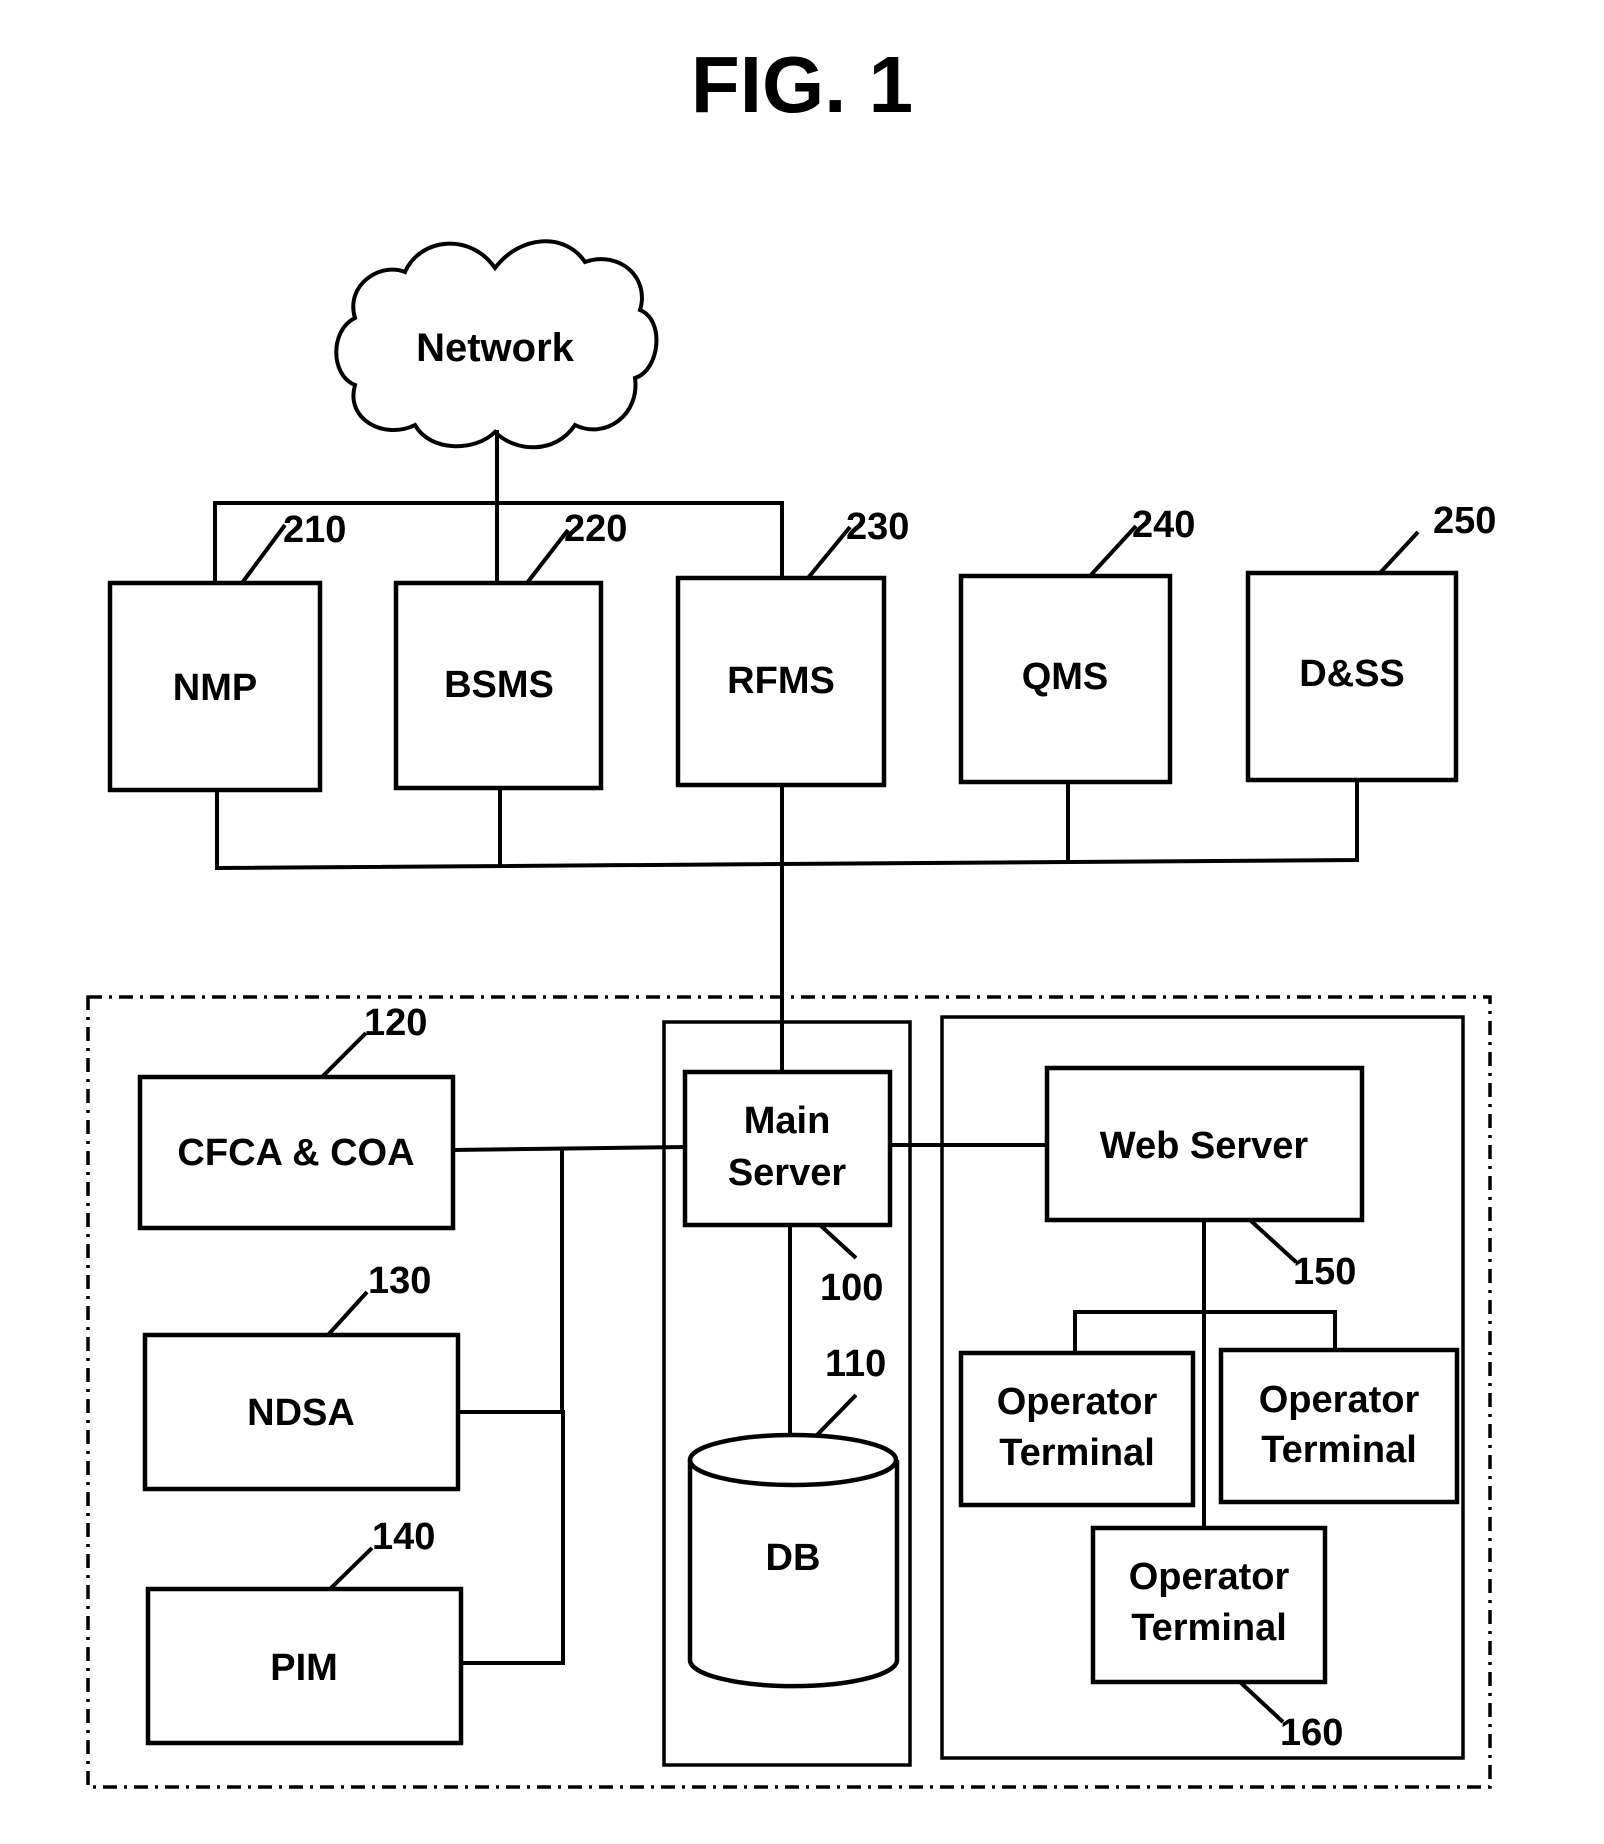 Image resolution: width=1604 pixels, height=1844 pixels. Describe the element at coordinates (351, 1568) in the screenshot. I see `pim-ref-leader` at that location.